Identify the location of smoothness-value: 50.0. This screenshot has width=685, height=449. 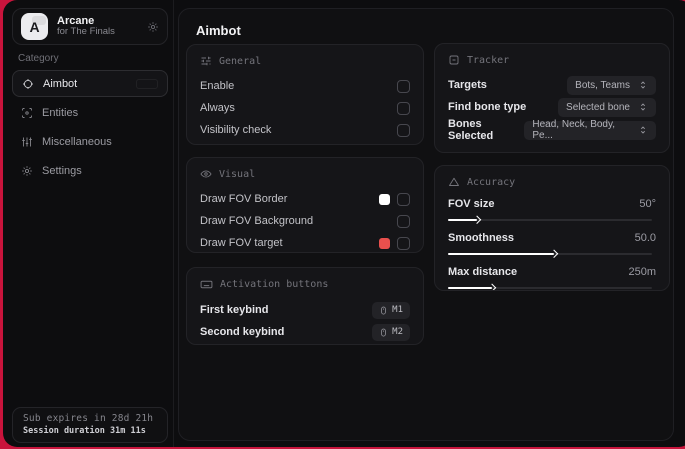
(645, 238).